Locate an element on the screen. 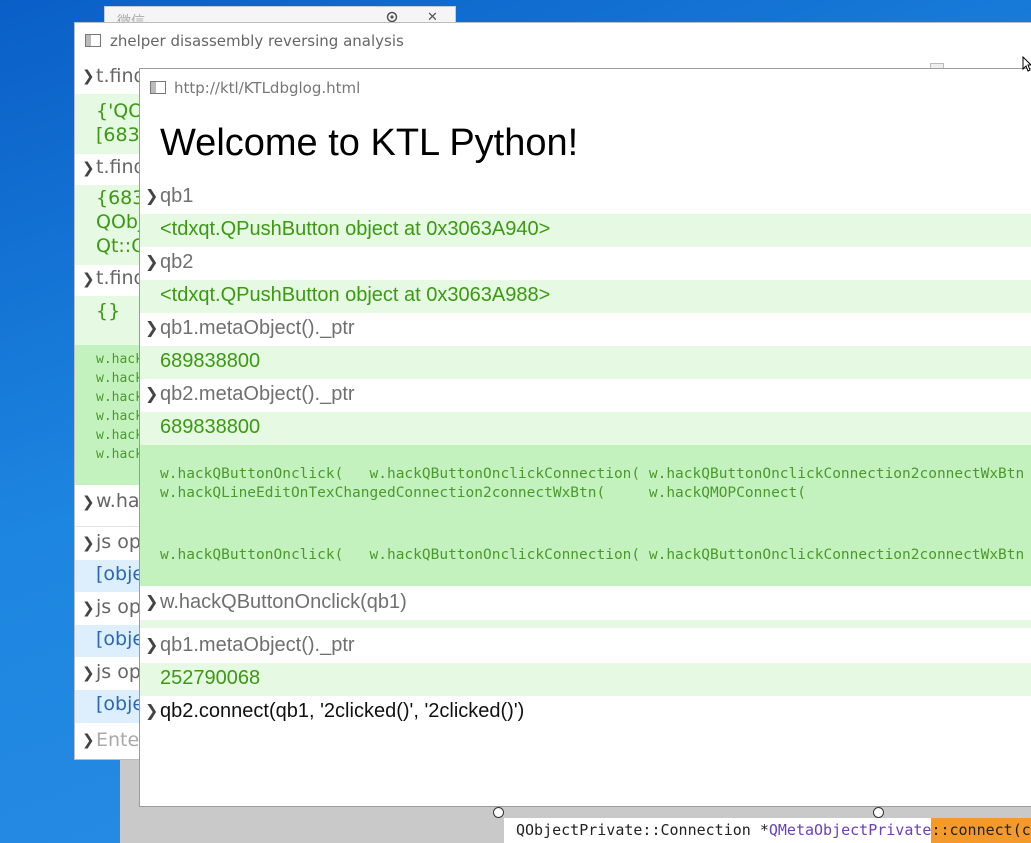 This screenshot has width=1031, height=843. page-title: Welcome to KTL Python! is located at coordinates (369, 143).